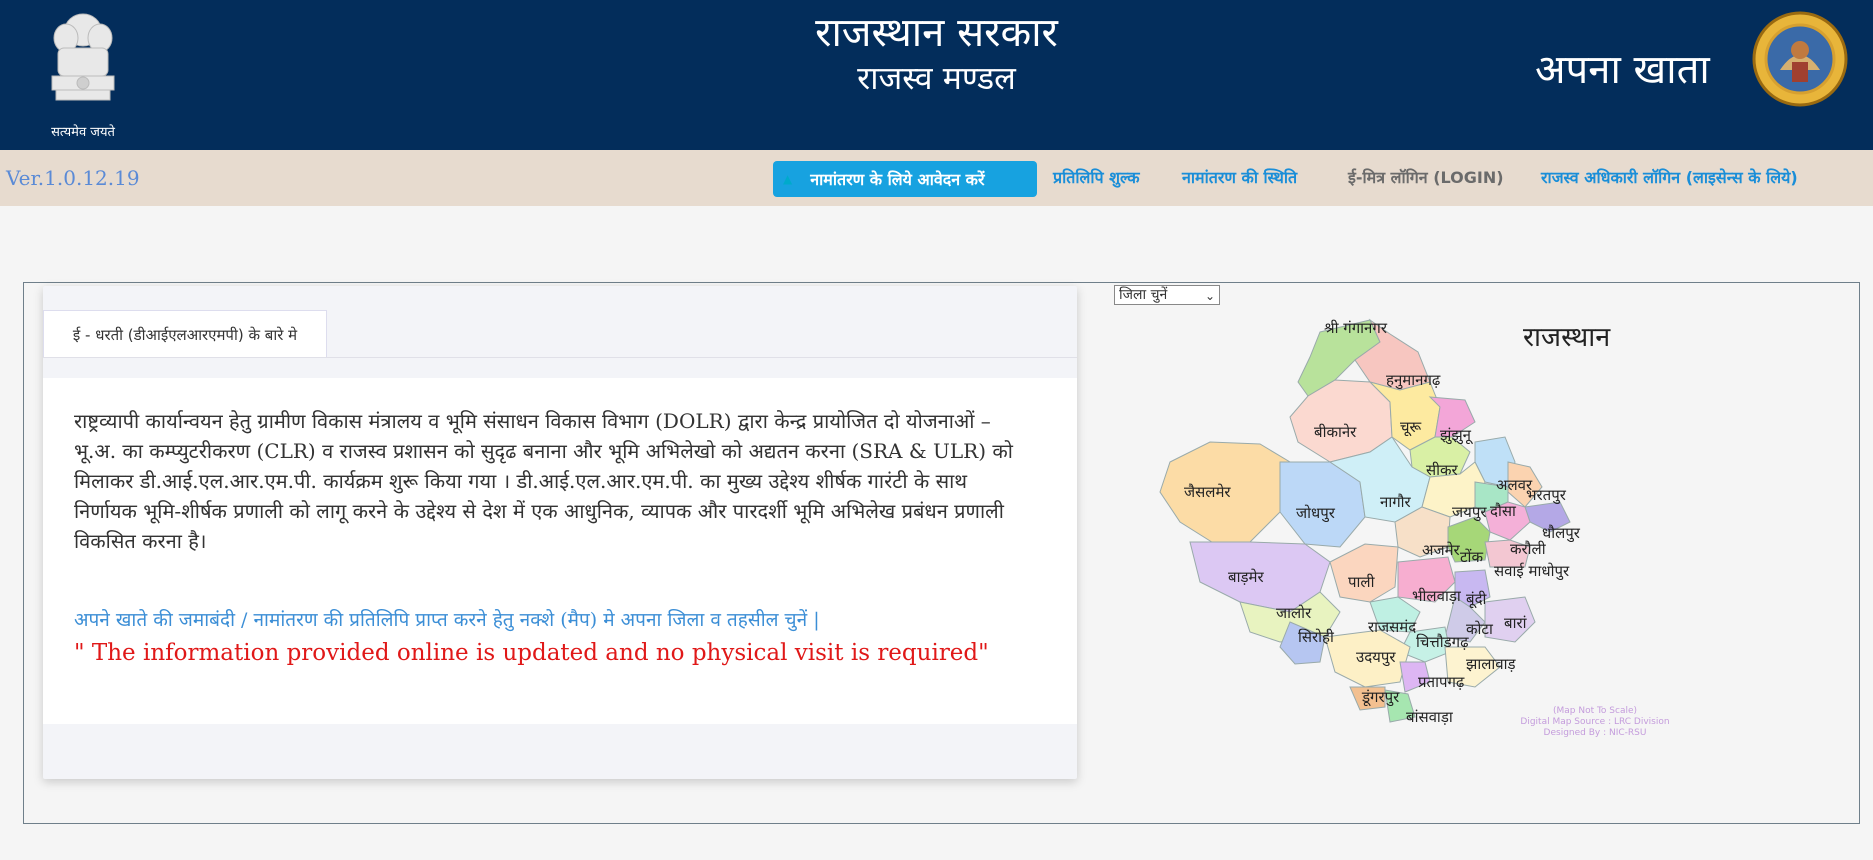  Describe the element at coordinates (1469, 512) in the screenshot. I see `district-label: जयपुर` at that location.